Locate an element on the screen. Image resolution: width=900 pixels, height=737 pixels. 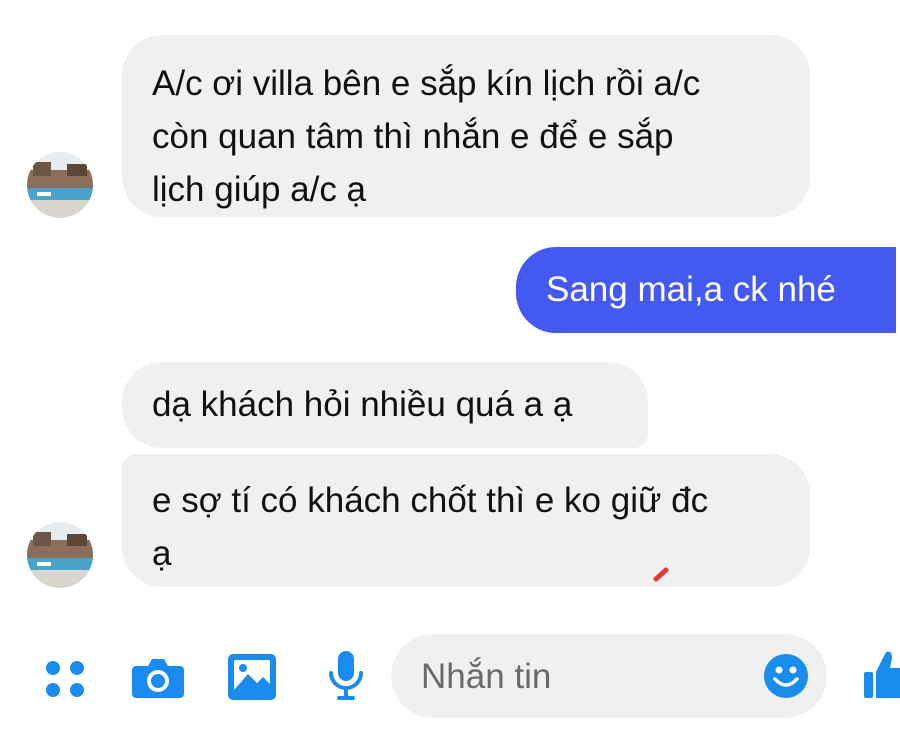
incoming-message-bubble: e sợ tí có khách chốt thì e ko giữ đc ạ is located at coordinates (466, 520).